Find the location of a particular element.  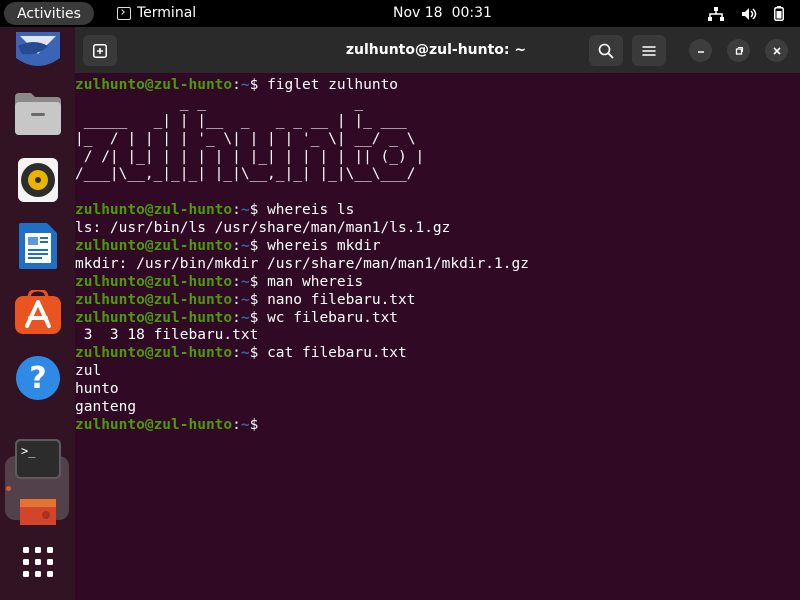

thunderbird-launcher is located at coordinates (38, 52).